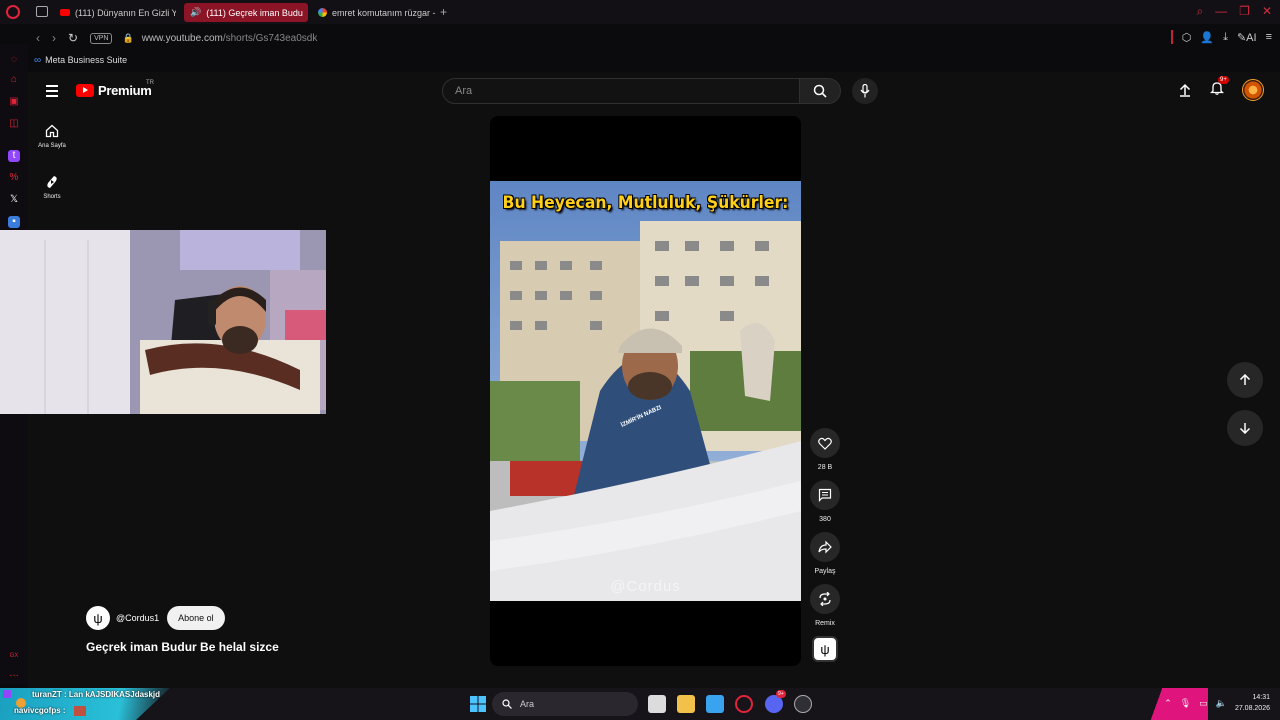  I want to click on sound-channel-avatar: ψ, so click(825, 649).